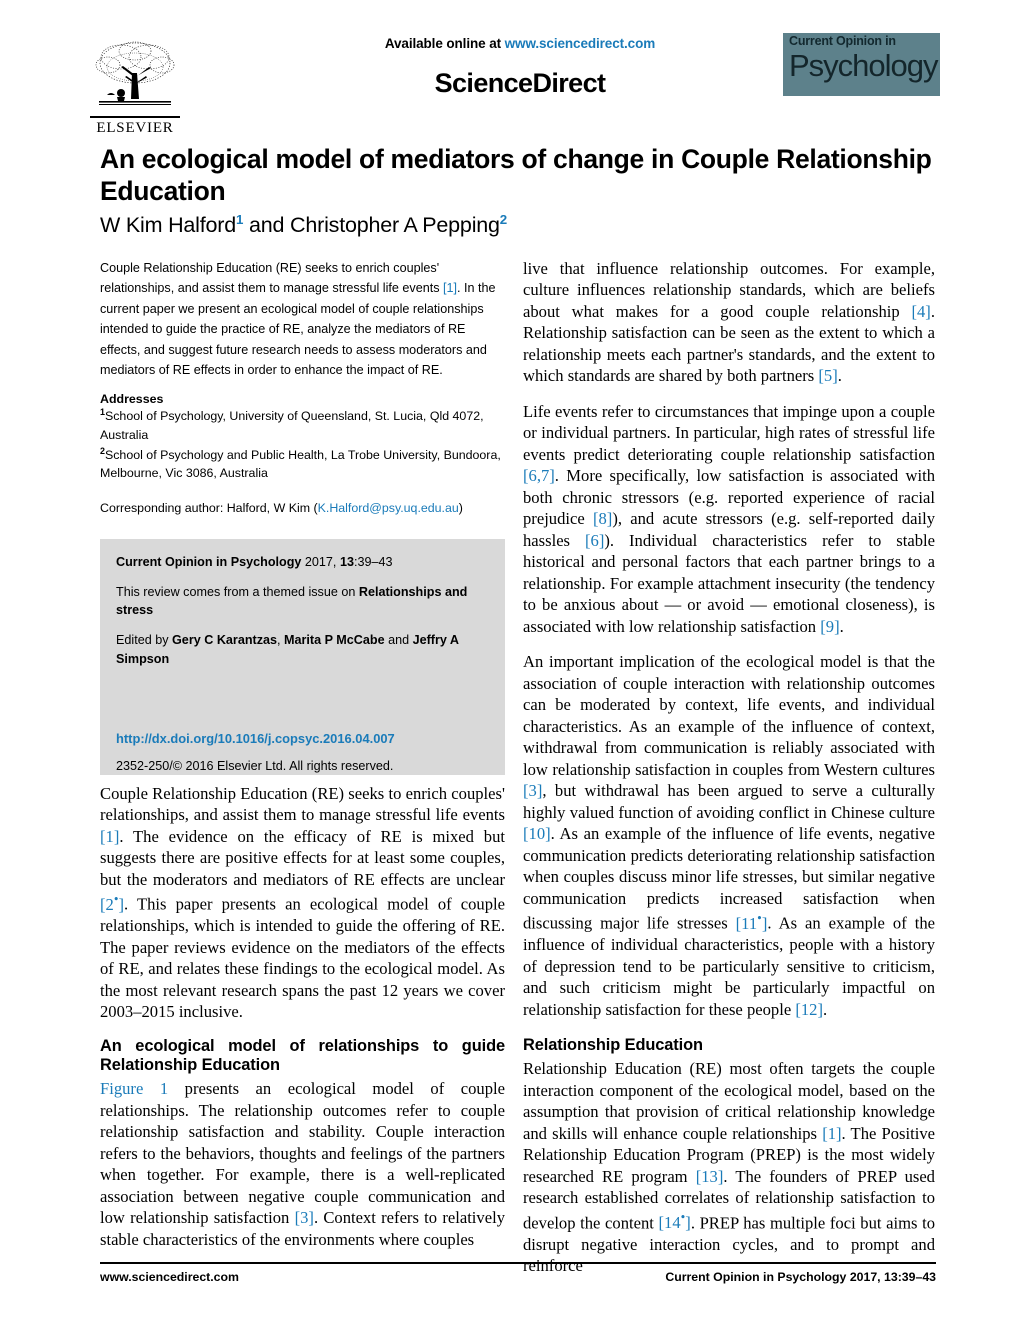 This screenshot has width=1020, height=1323. What do you see at coordinates (346, 561) in the screenshot?
I see `journal-citation-volume: 13` at bounding box center [346, 561].